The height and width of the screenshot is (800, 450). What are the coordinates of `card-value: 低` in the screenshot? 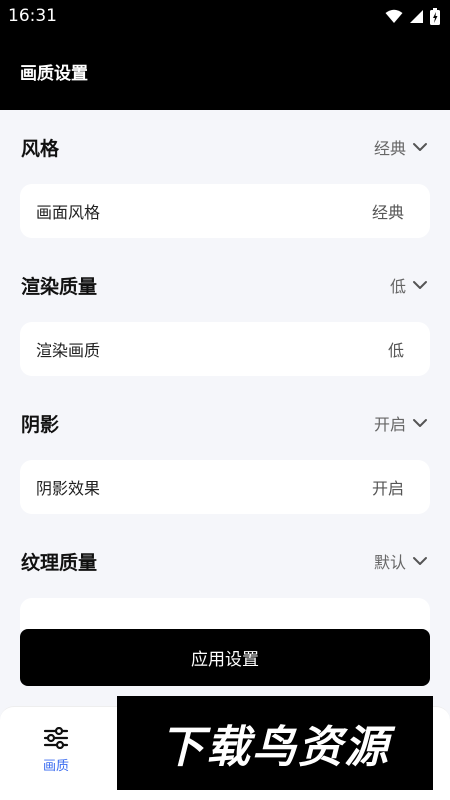 It's located at (395, 350).